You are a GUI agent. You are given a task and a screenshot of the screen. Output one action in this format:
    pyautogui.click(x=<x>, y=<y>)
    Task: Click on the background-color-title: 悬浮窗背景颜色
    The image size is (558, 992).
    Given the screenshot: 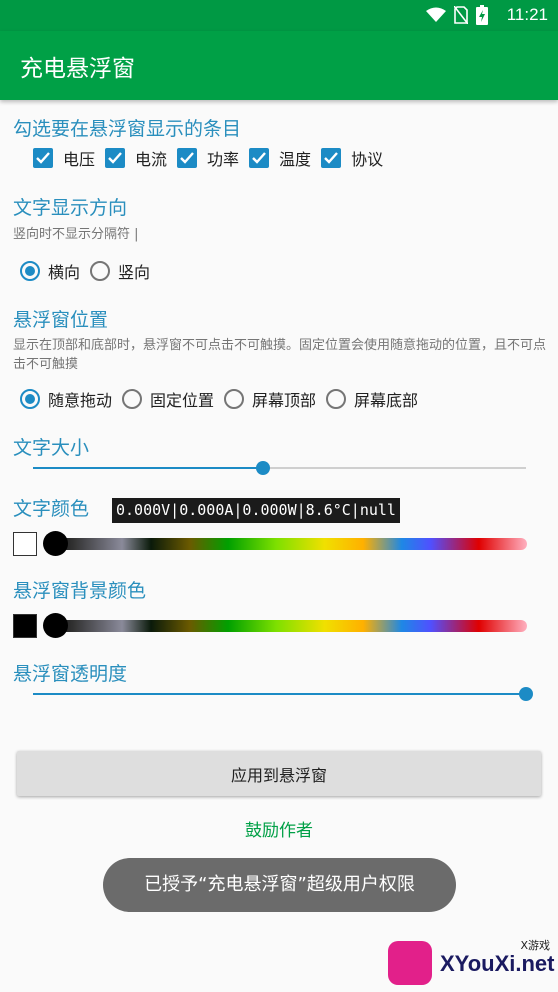 What is the action you would take?
    pyautogui.click(x=80, y=591)
    